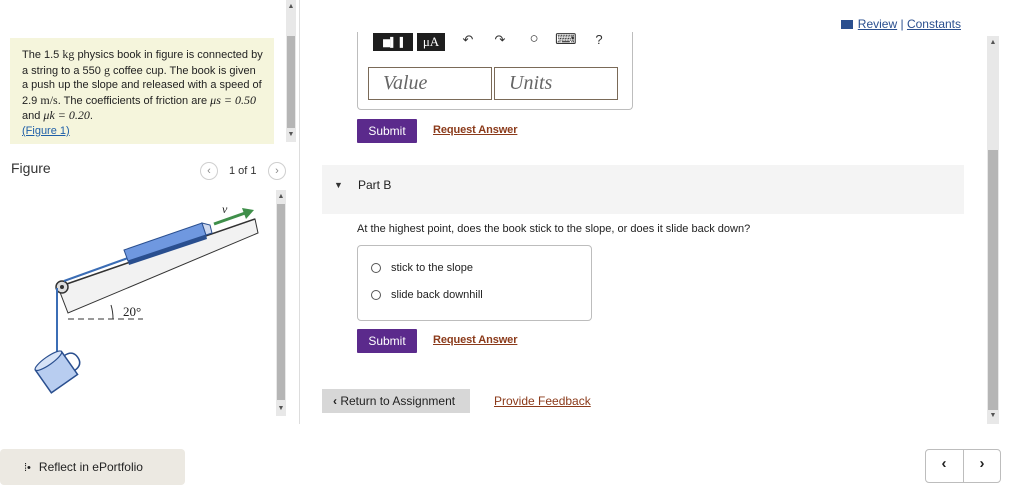 The image size is (1024, 488). Describe the element at coordinates (291, 82) in the screenshot. I see `problem-scrollbar-thumb` at that location.